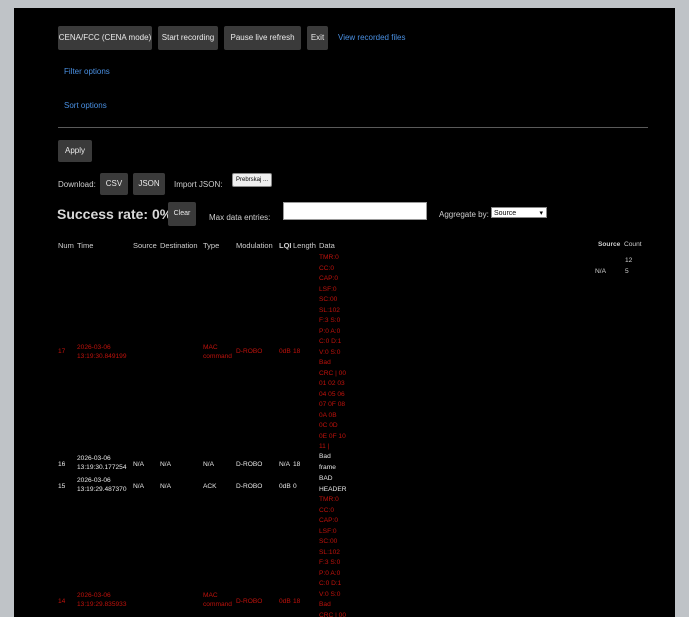 This screenshot has height=617, width=689. What do you see at coordinates (541, 213) in the screenshot?
I see `chevron-down-icon: ▾` at bounding box center [541, 213].